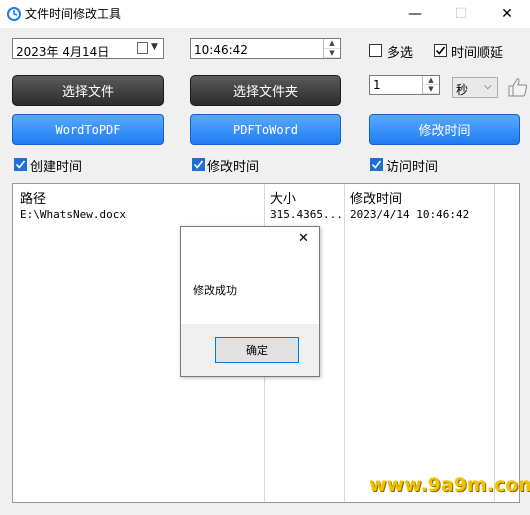 The image size is (530, 515). I want to click on cell-mtime: 2023/4/14 10:46:42, so click(410, 214).